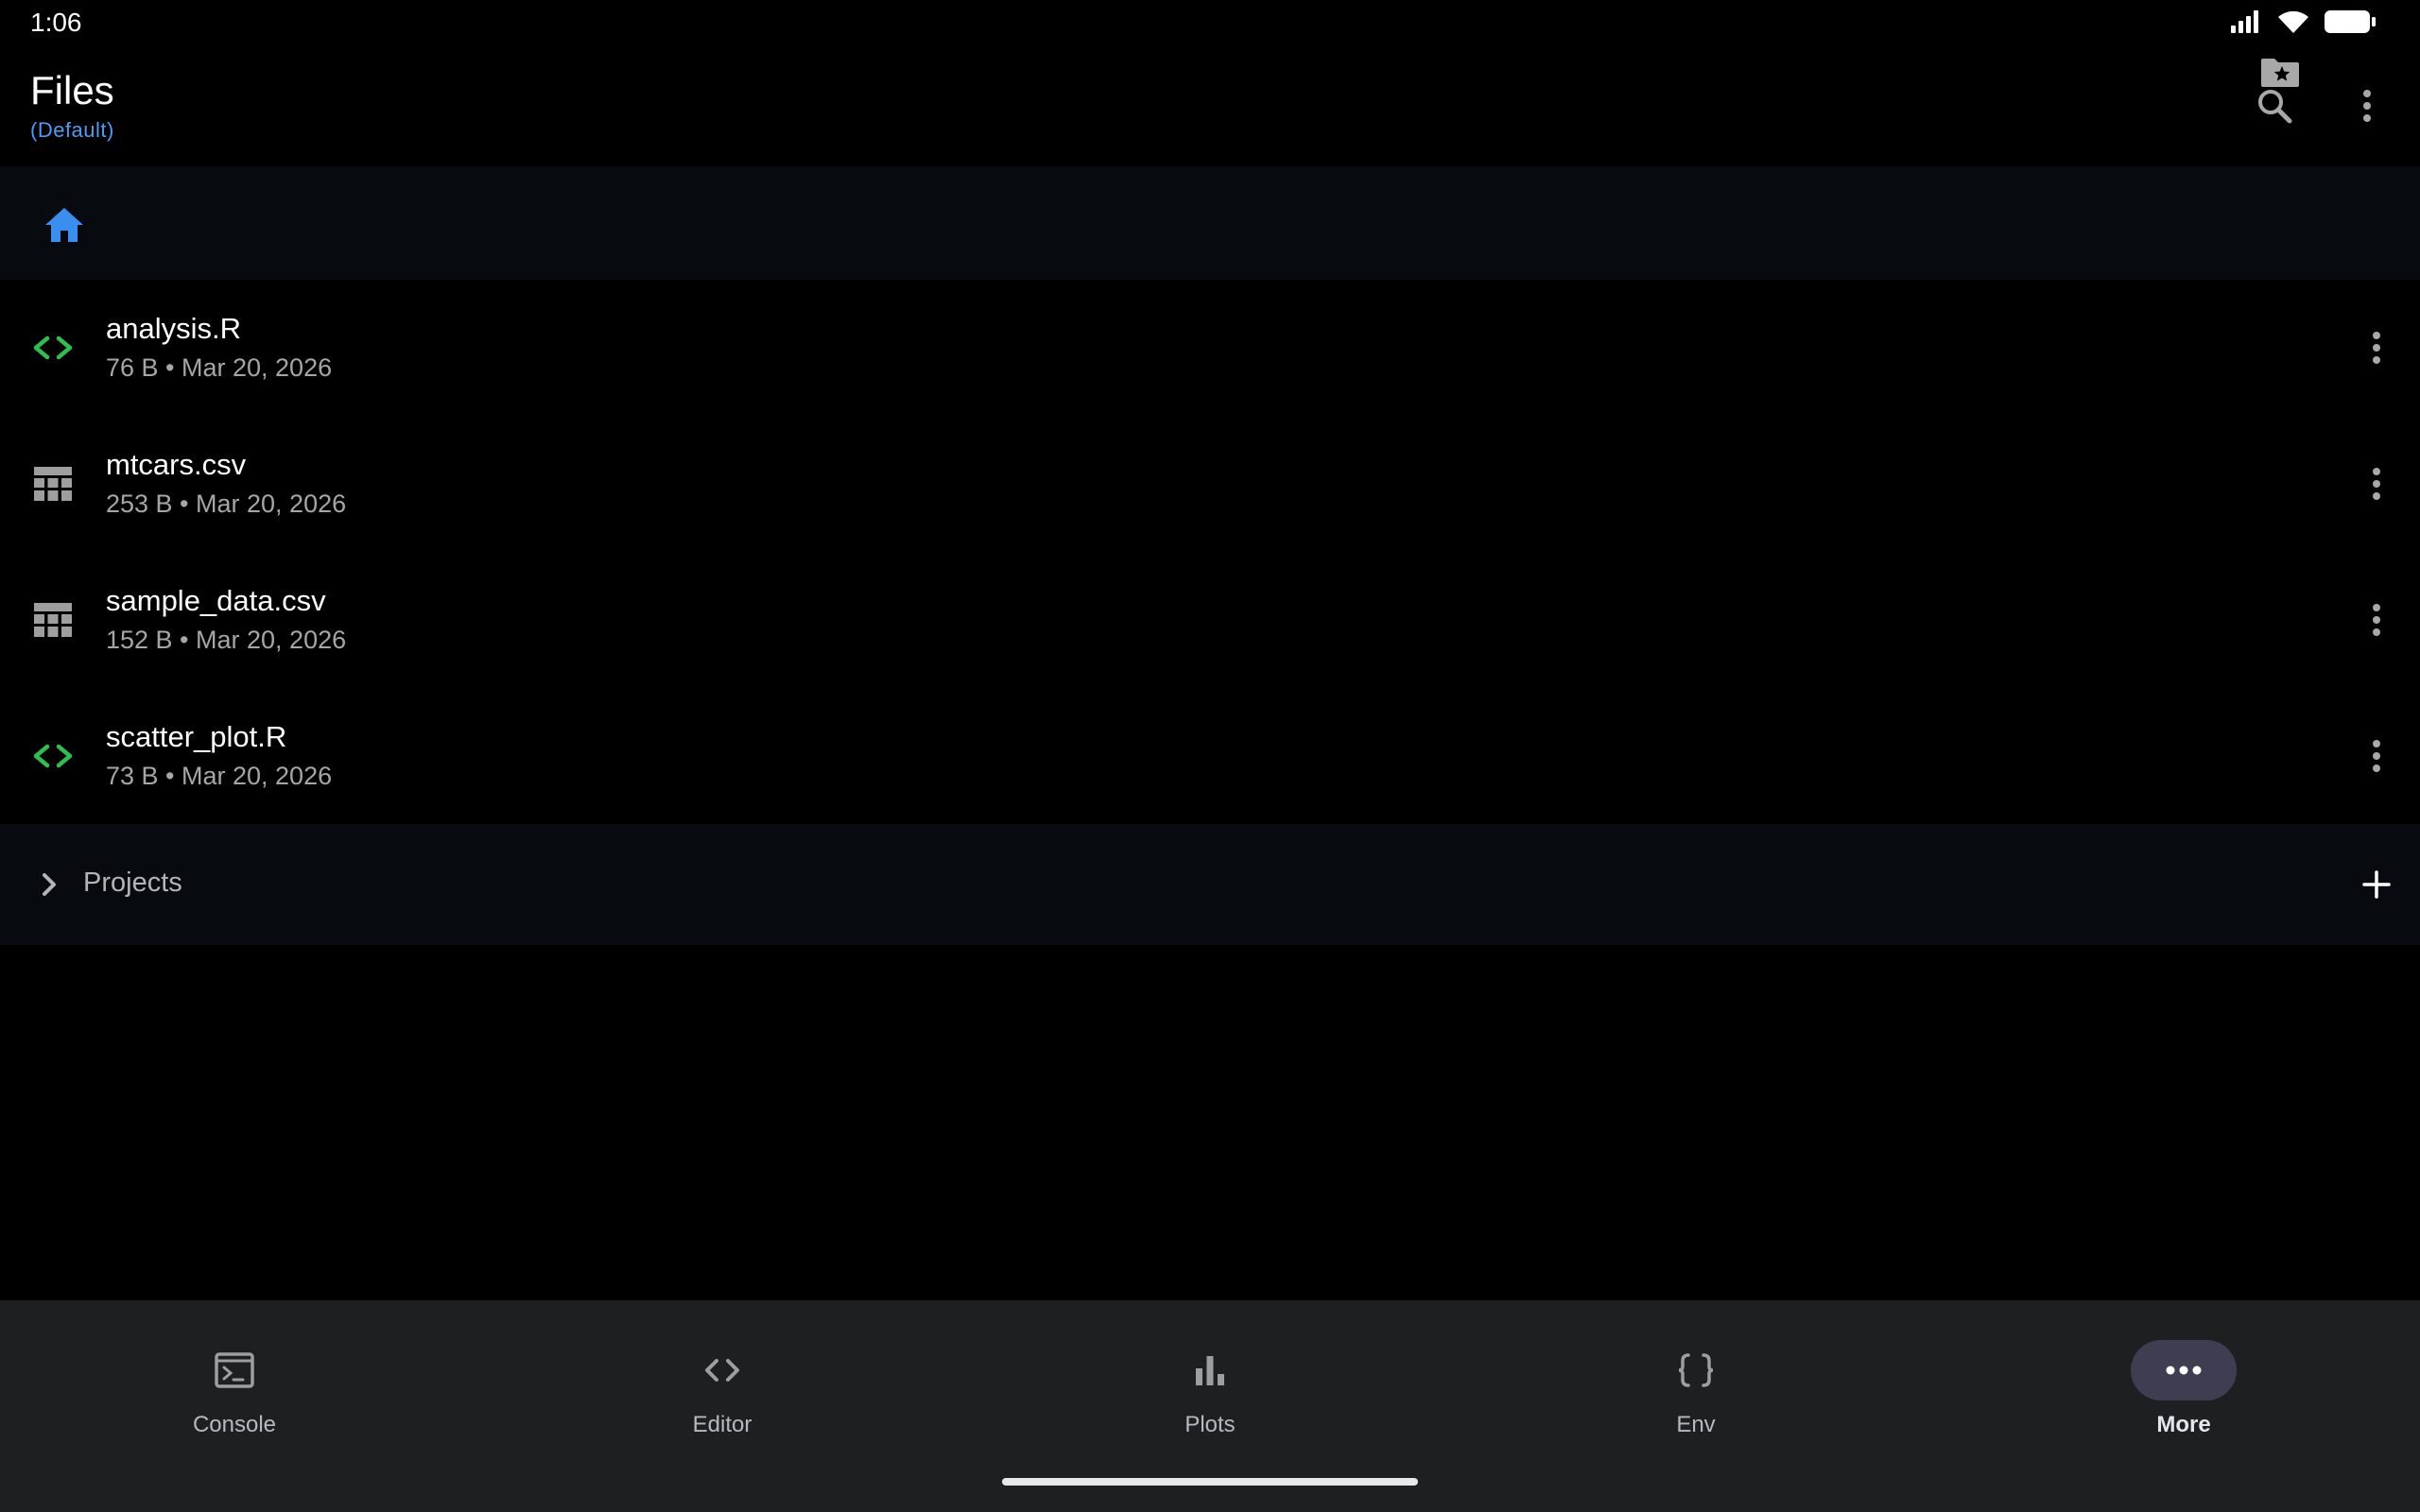  Describe the element at coordinates (1210, 884) in the screenshot. I see `projects-section: Projects` at that location.